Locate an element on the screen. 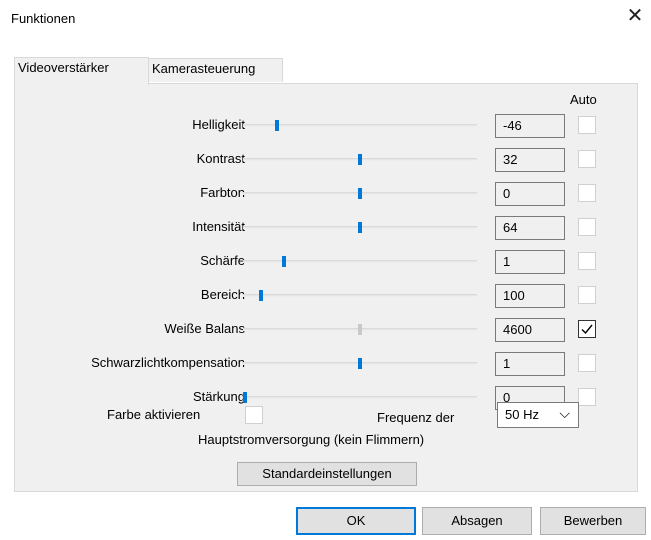 Image resolution: width=651 pixels, height=540 pixels. defaults-button: Standardeinstellungen is located at coordinates (327, 474).